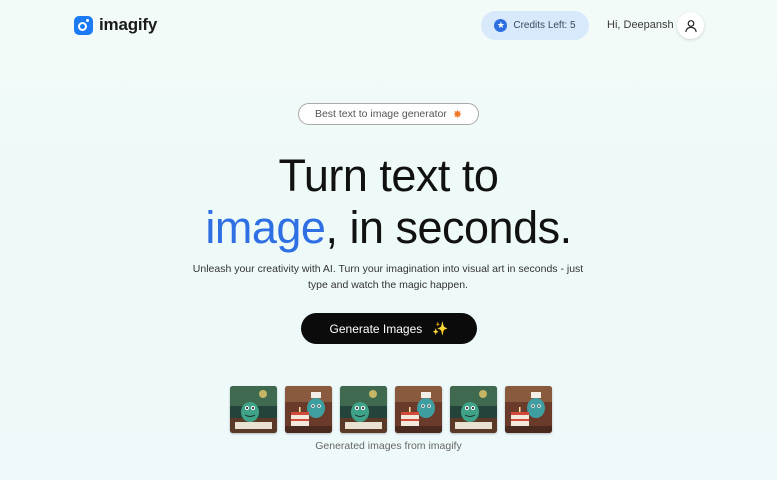 This screenshot has height=480, width=777. Describe the element at coordinates (544, 25) in the screenshot. I see `credits-label: Credits Left: 5` at that location.